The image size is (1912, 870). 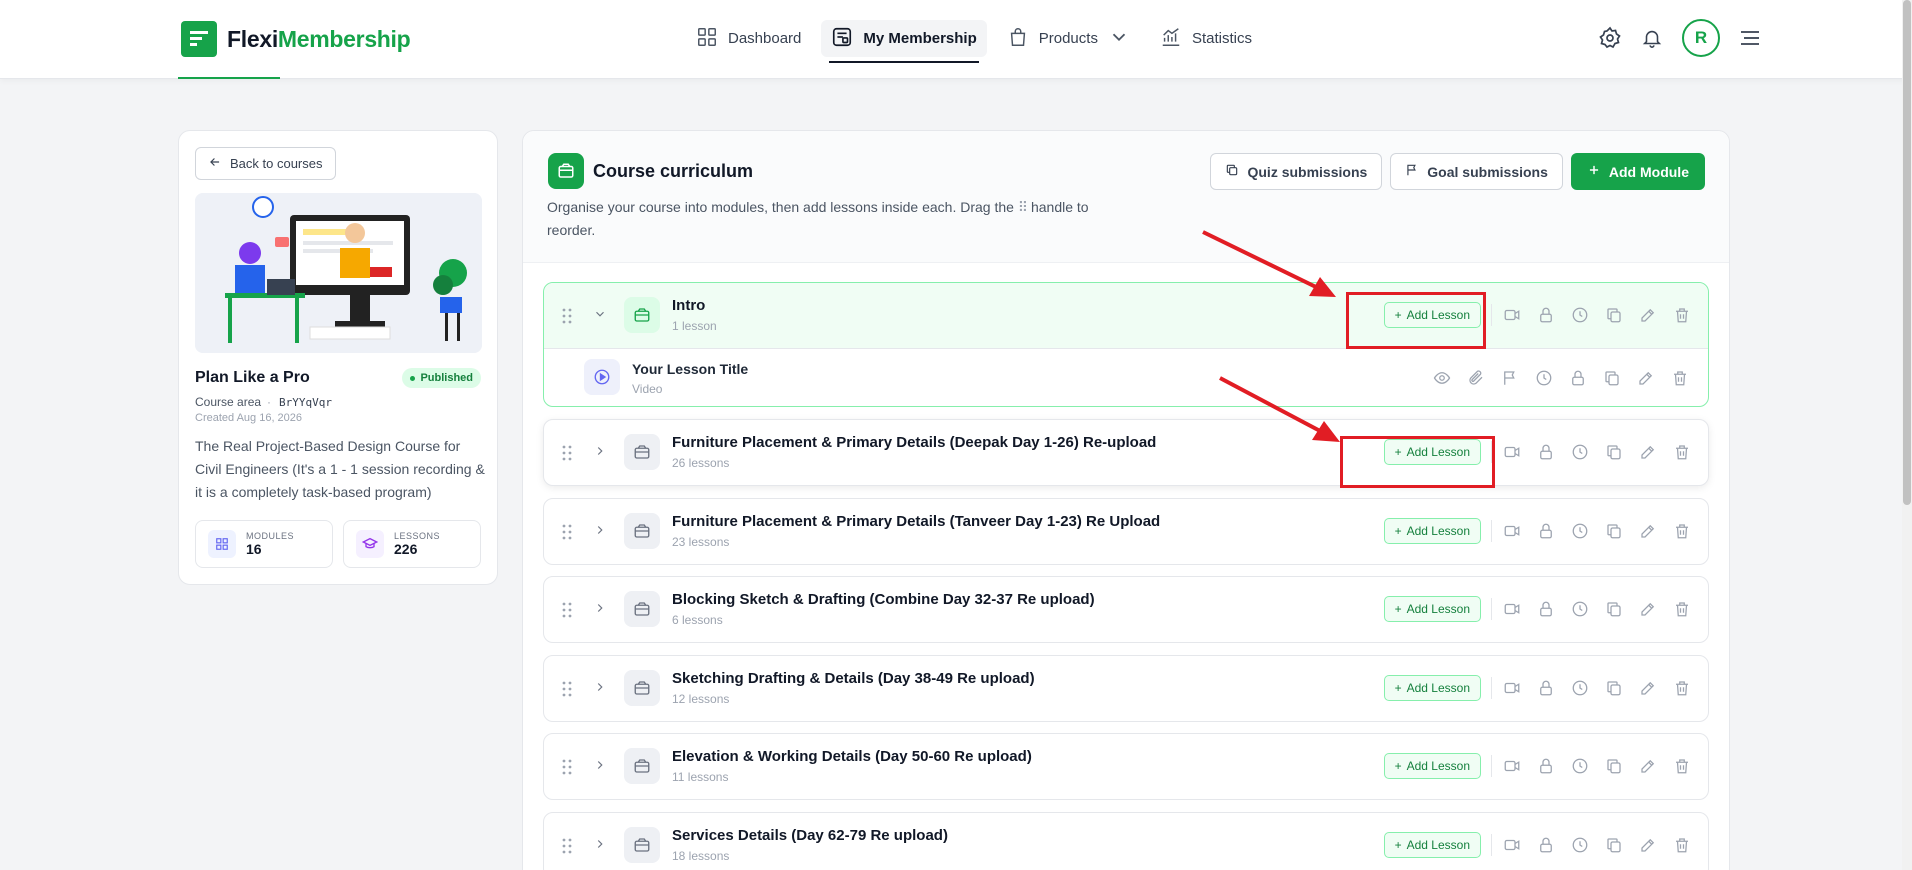 What do you see at coordinates (1126, 315) in the screenshot?
I see `module-row: Intro 1 lesson + Add Lesson` at bounding box center [1126, 315].